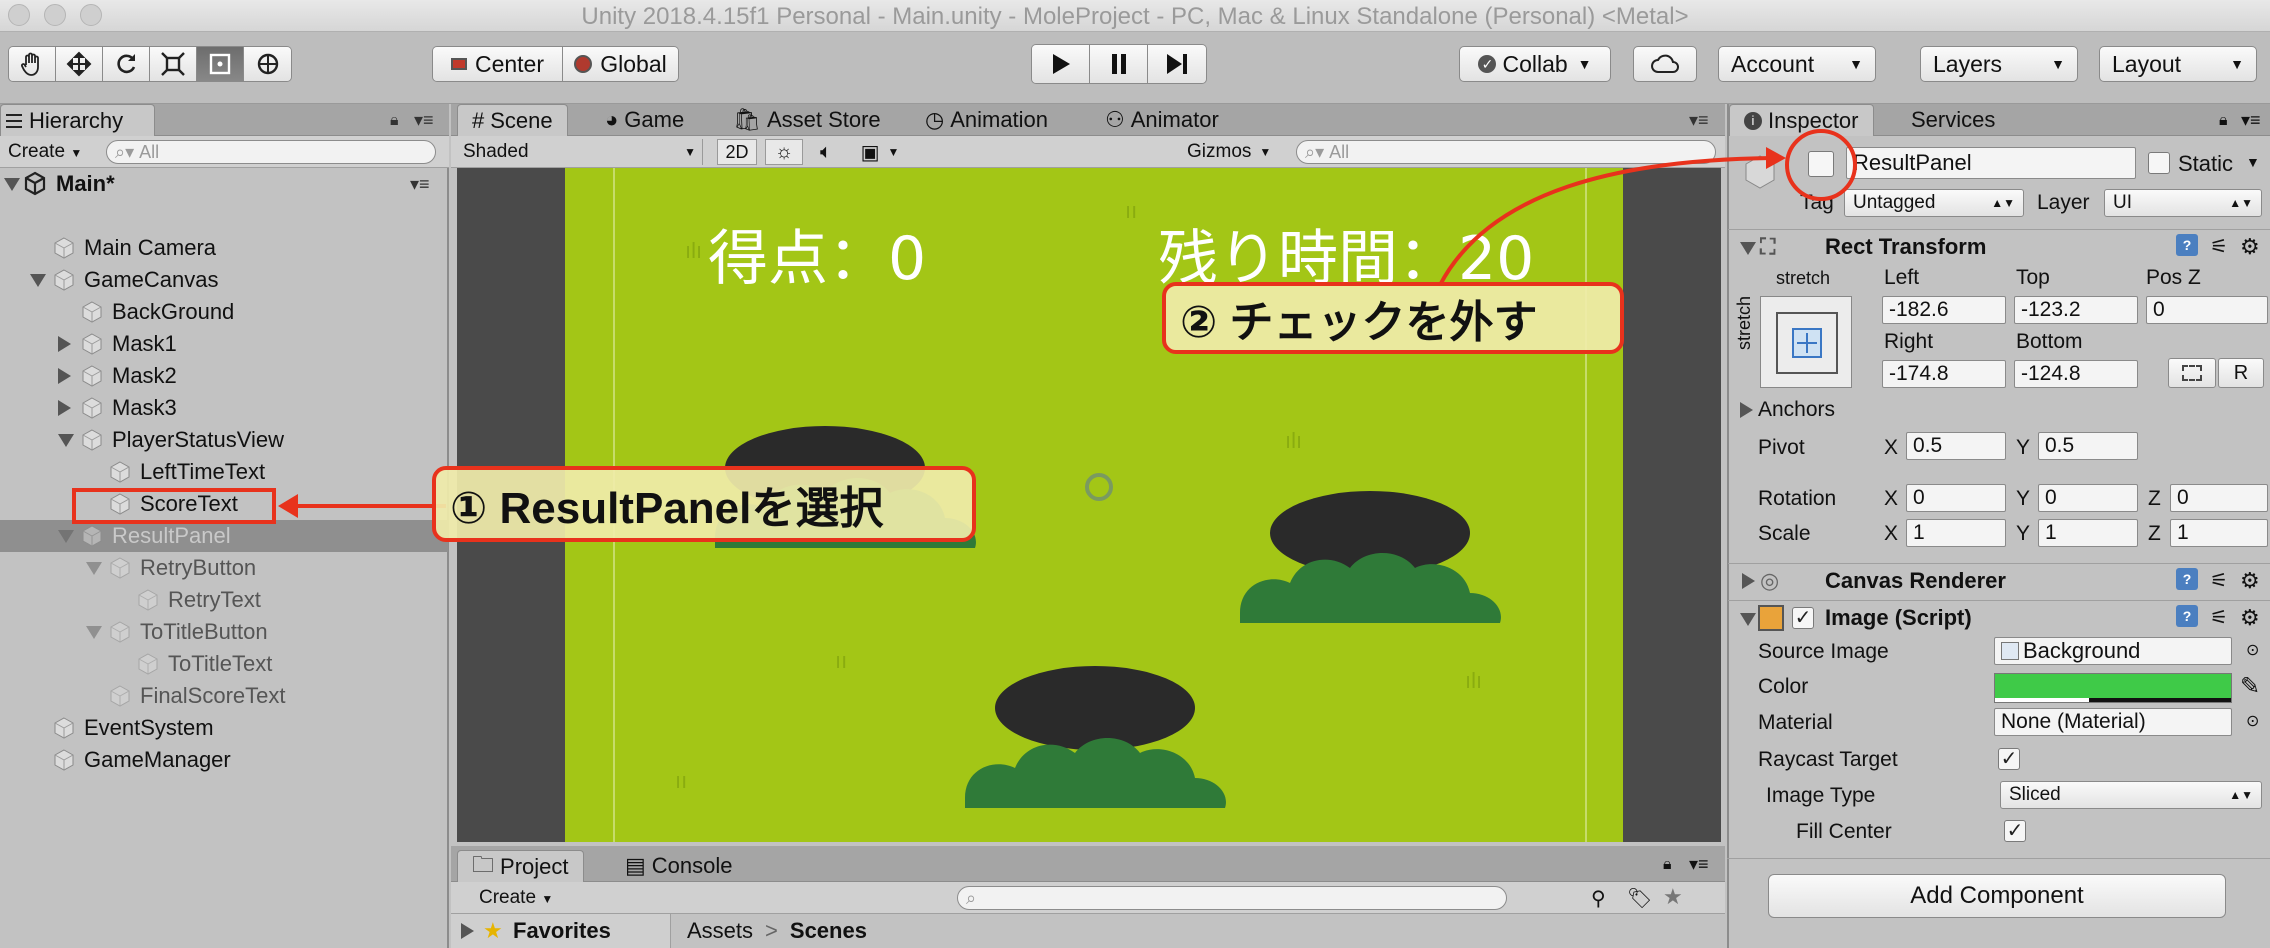  Describe the element at coordinates (224, 632) in the screenshot. I see `hierarchy-item-totitlebutton: ToTitleButton` at that location.